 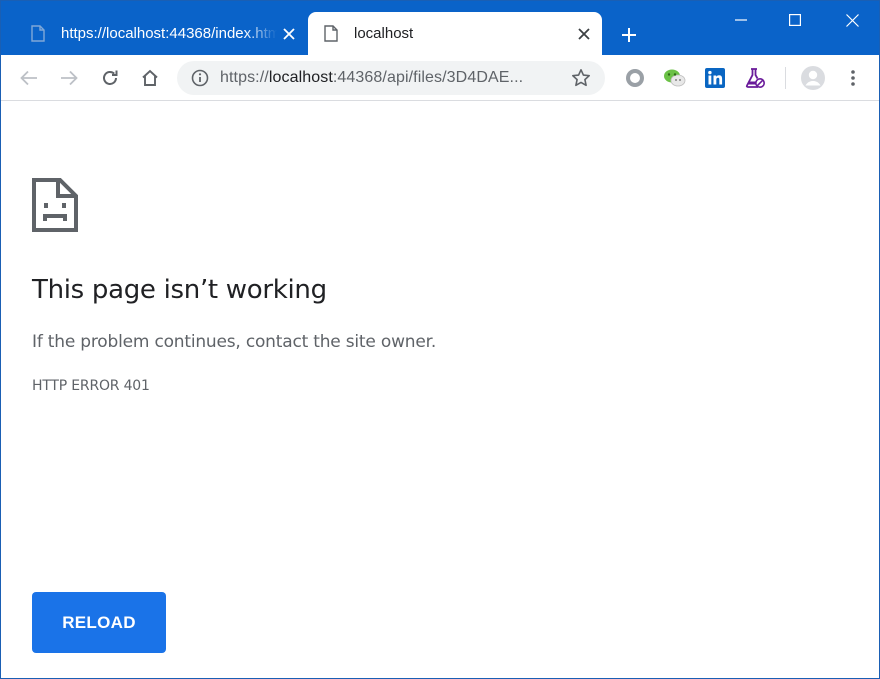 I want to click on close-window-button, so click(x=852, y=20).